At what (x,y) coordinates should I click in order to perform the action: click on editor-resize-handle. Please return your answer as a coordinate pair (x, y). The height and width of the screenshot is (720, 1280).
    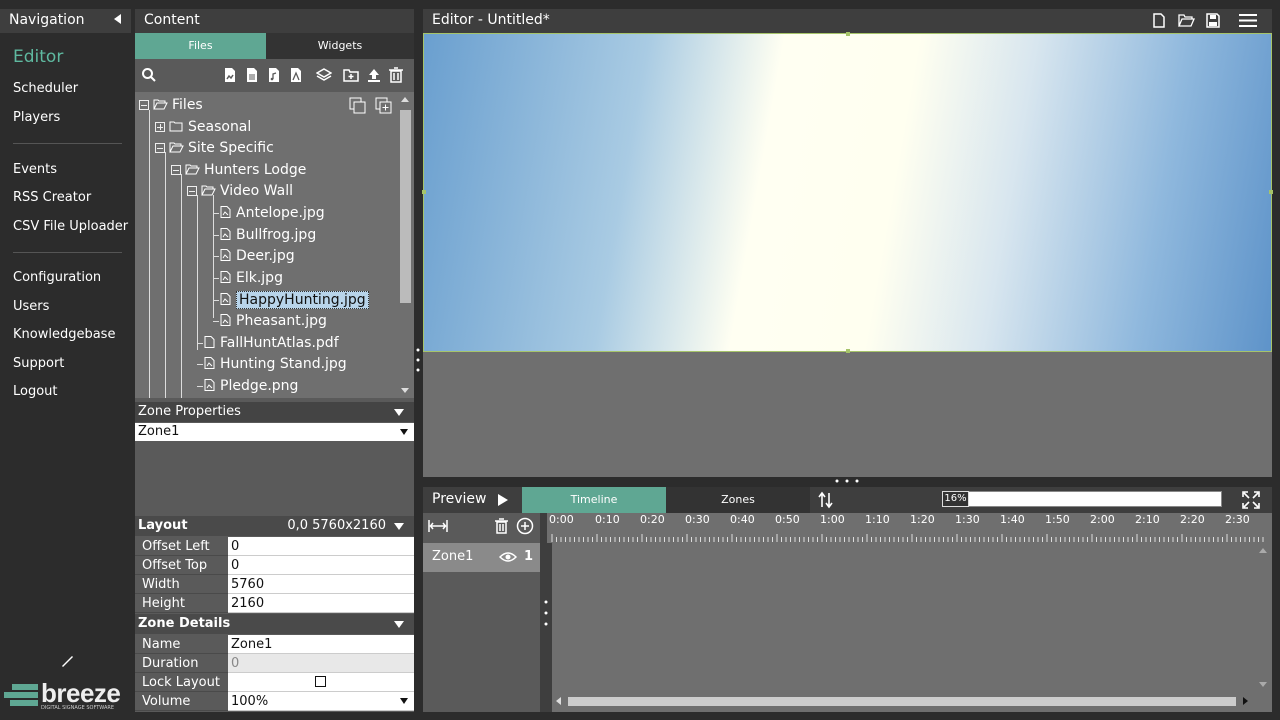
    Looking at the image, I should click on (847, 481).